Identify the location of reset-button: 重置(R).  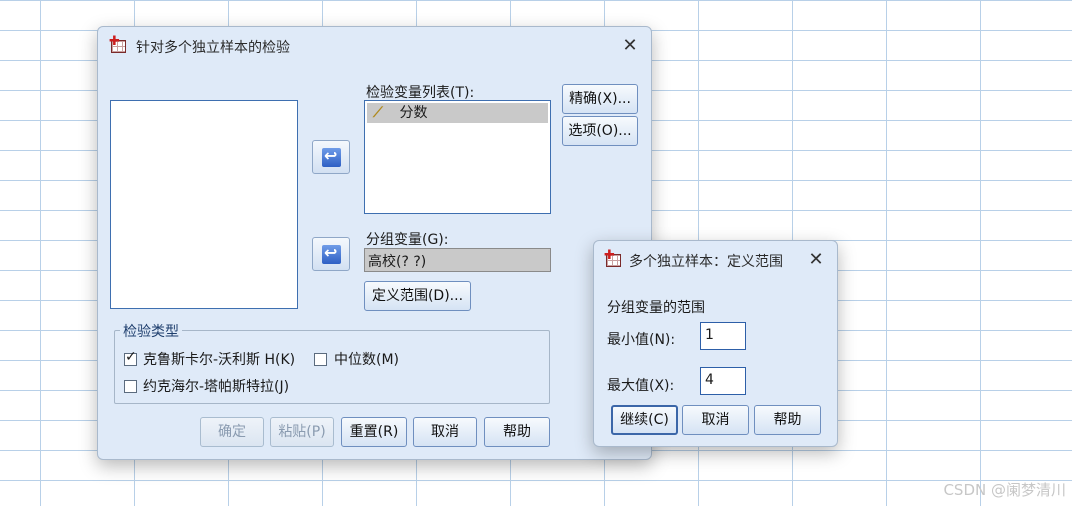
(374, 432).